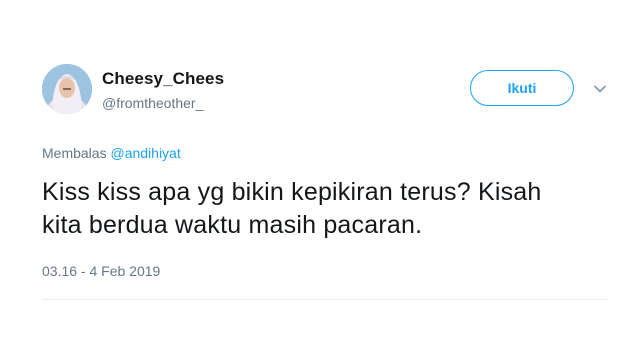 The image size is (640, 360). What do you see at coordinates (74, 153) in the screenshot?
I see `reply-prefix: Membalas` at bounding box center [74, 153].